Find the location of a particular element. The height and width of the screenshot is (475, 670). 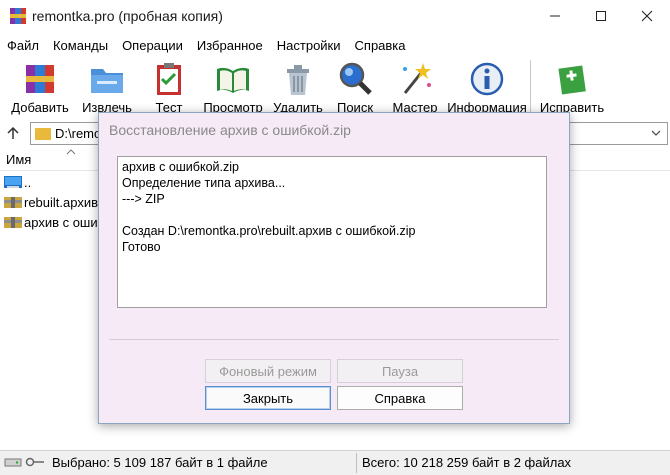

close-icon is located at coordinates (647, 16).